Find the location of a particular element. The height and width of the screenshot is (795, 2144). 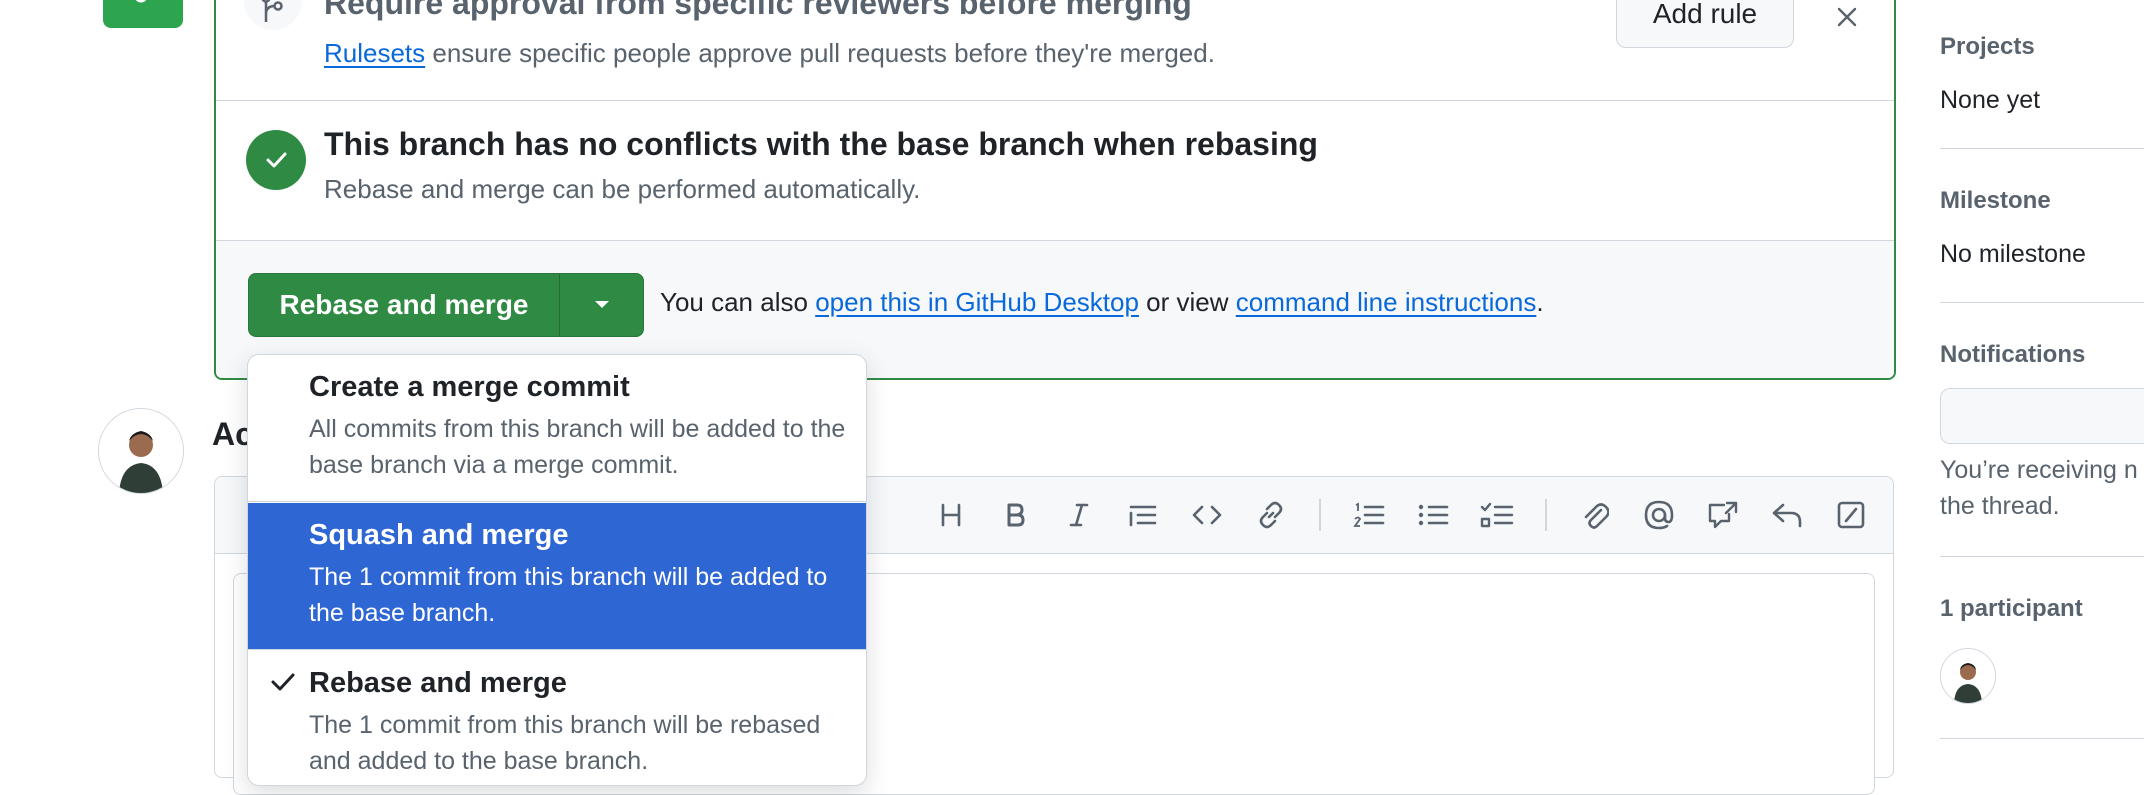

check-icon is located at coordinates (283, 682).